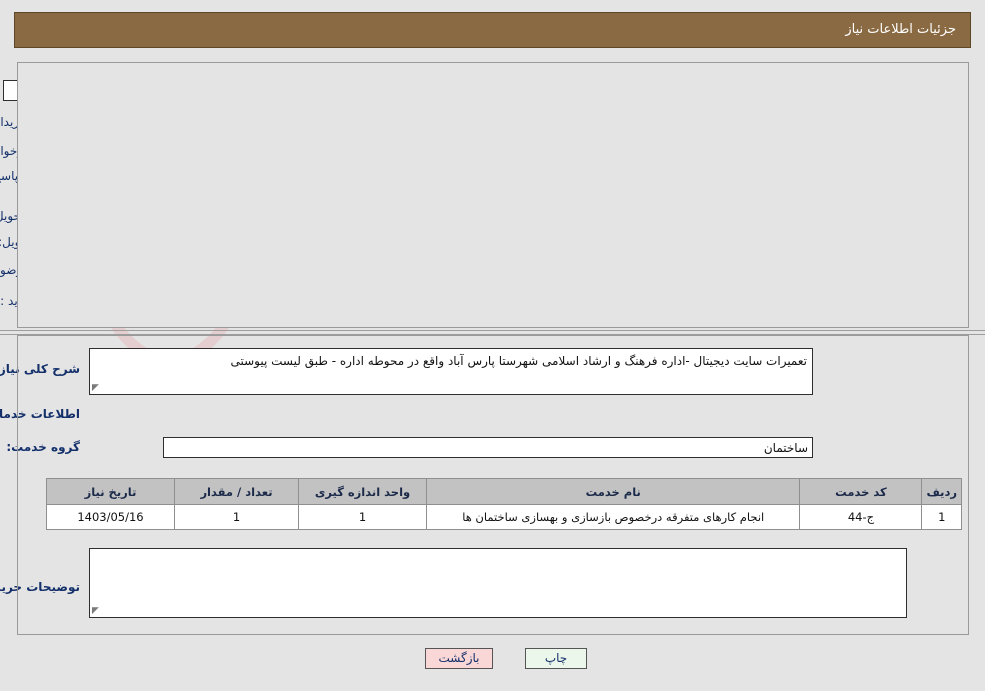  I want to click on th-name: نام خدمت, so click(613, 491).